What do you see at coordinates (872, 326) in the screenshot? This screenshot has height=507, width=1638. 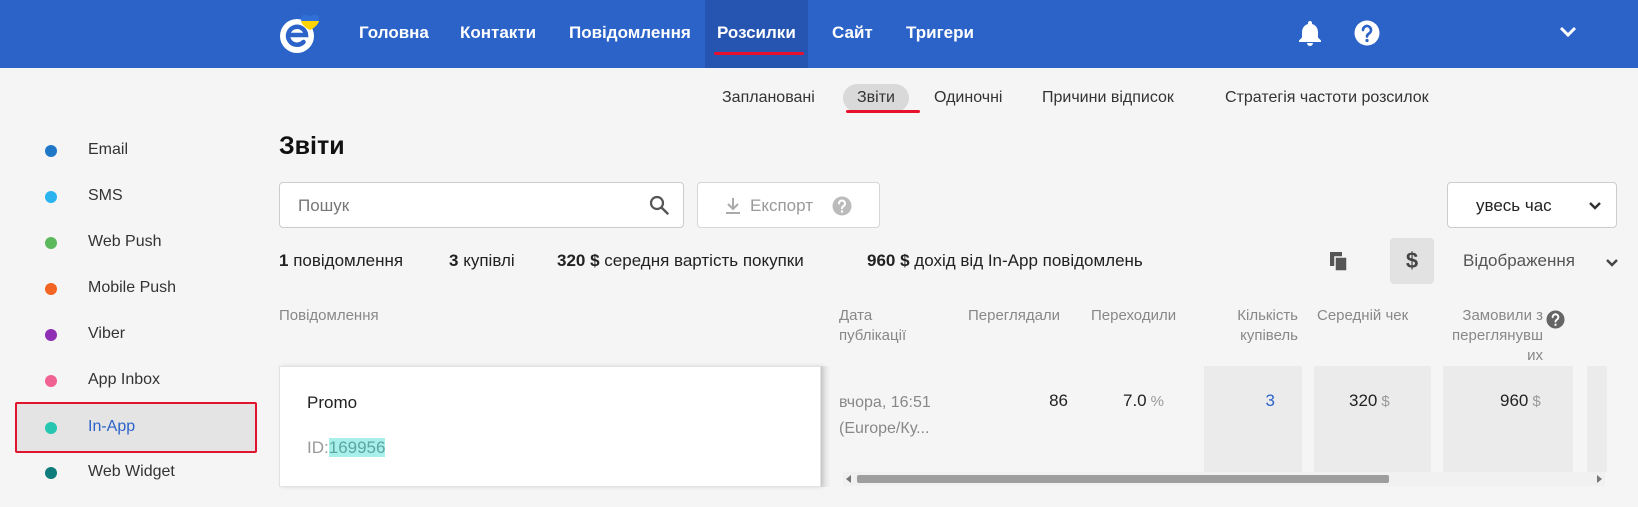 I see `column-header-date: Дата публікації` at bounding box center [872, 326].